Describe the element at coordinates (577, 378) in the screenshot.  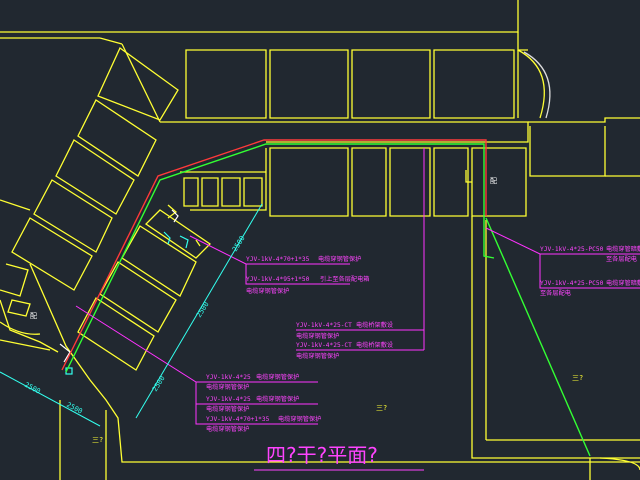
I see `room-label-5: 三?` at that location.